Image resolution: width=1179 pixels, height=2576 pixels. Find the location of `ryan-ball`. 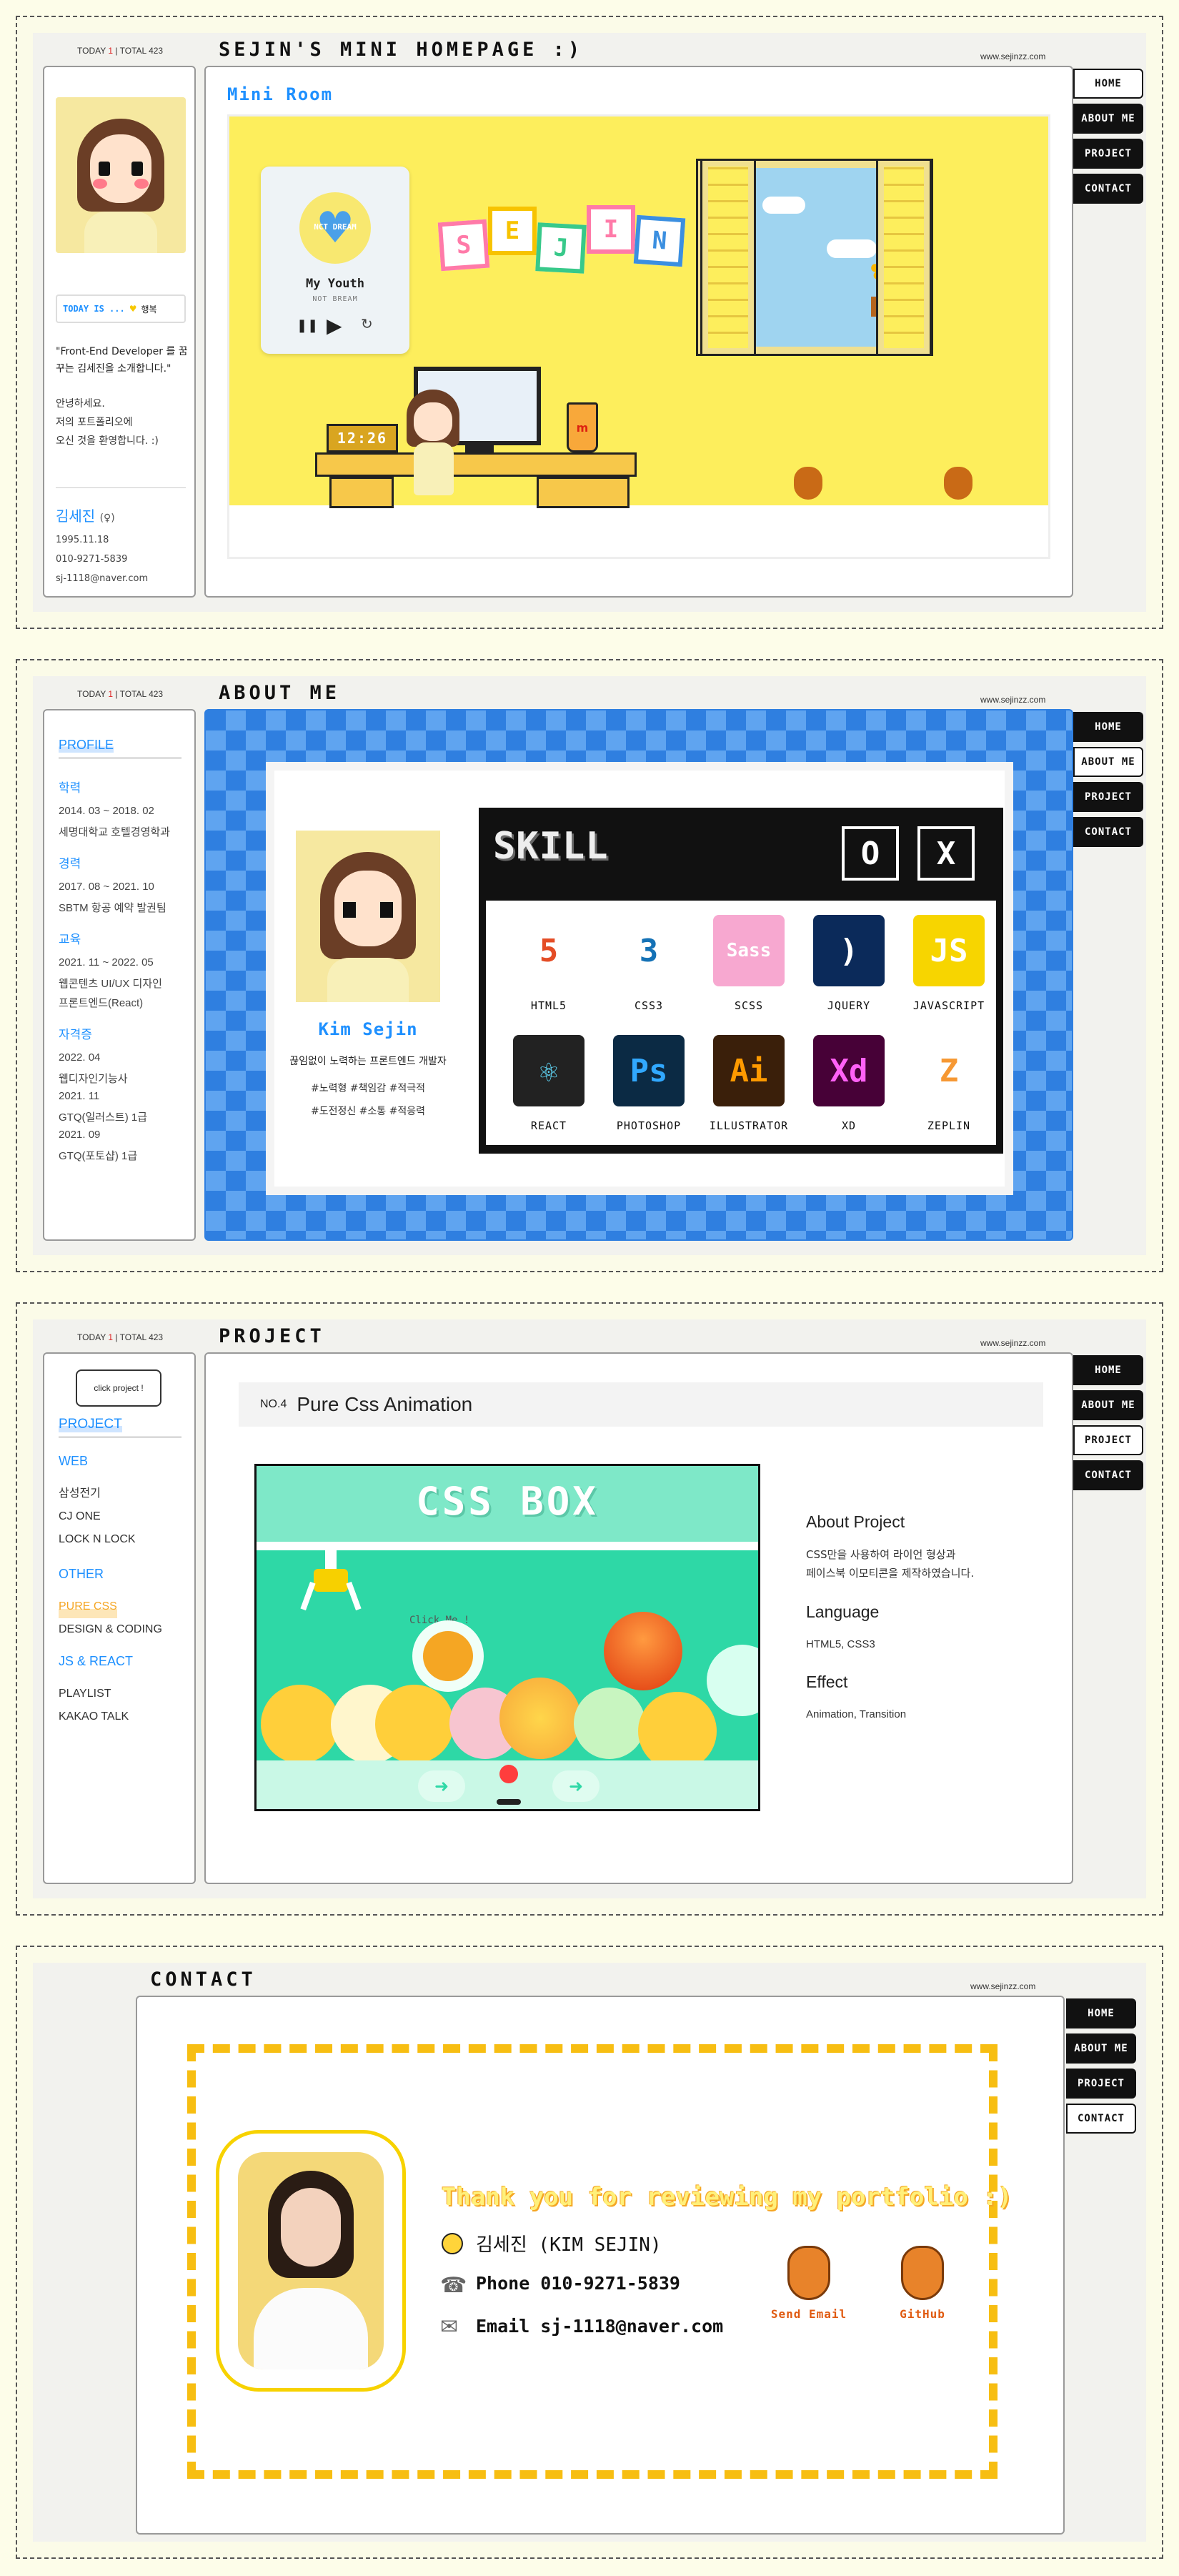

ryan-ball is located at coordinates (448, 1656).